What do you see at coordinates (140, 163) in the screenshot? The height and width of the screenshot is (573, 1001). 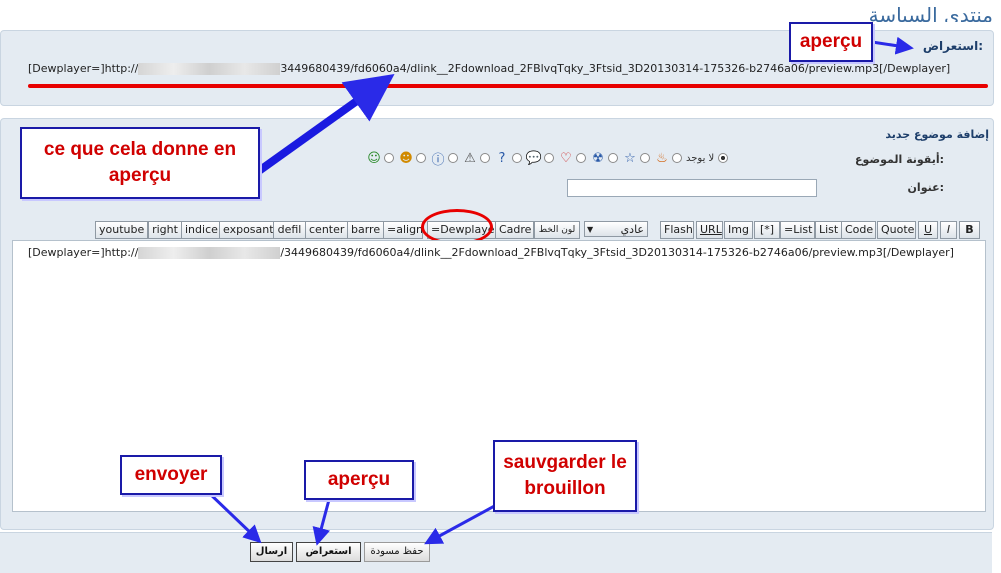 I see `callout-result: ce que cela donne en aperçu` at bounding box center [140, 163].